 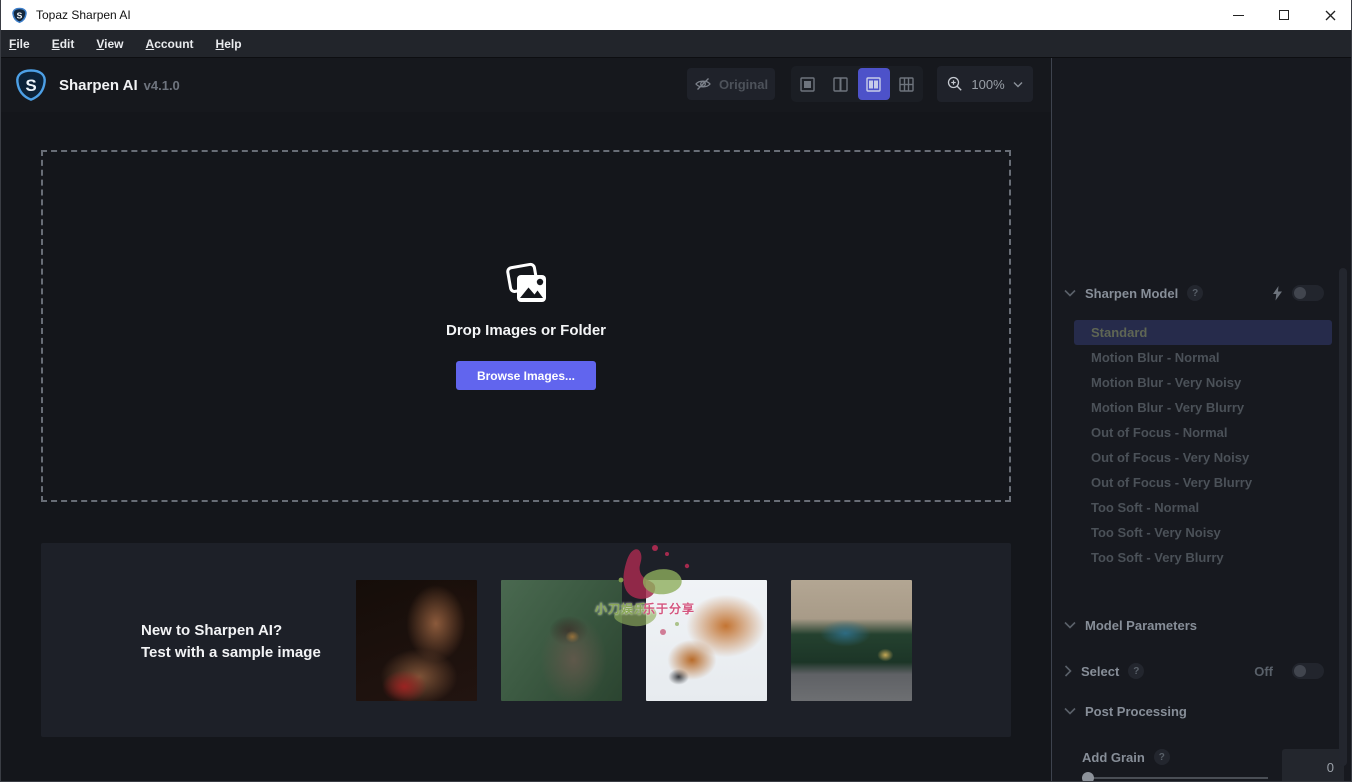 I want to click on chevron-right-icon, so click(x=1068, y=671).